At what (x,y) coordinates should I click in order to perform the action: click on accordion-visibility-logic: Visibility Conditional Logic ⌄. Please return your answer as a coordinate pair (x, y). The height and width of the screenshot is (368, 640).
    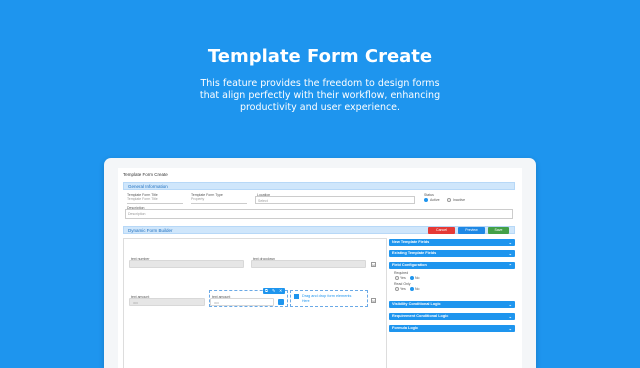
    Looking at the image, I should click on (452, 304).